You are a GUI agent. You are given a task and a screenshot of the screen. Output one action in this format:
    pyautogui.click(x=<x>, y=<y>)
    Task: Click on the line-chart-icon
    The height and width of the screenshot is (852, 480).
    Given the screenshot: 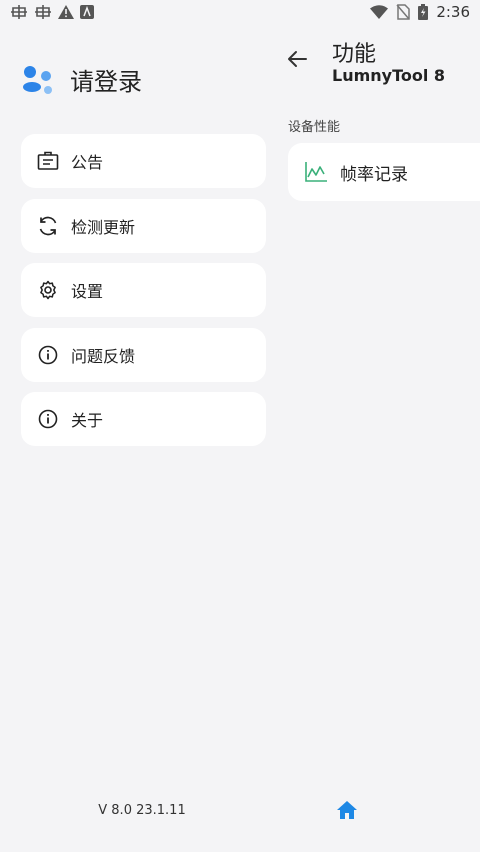 What is the action you would take?
    pyautogui.click(x=316, y=172)
    